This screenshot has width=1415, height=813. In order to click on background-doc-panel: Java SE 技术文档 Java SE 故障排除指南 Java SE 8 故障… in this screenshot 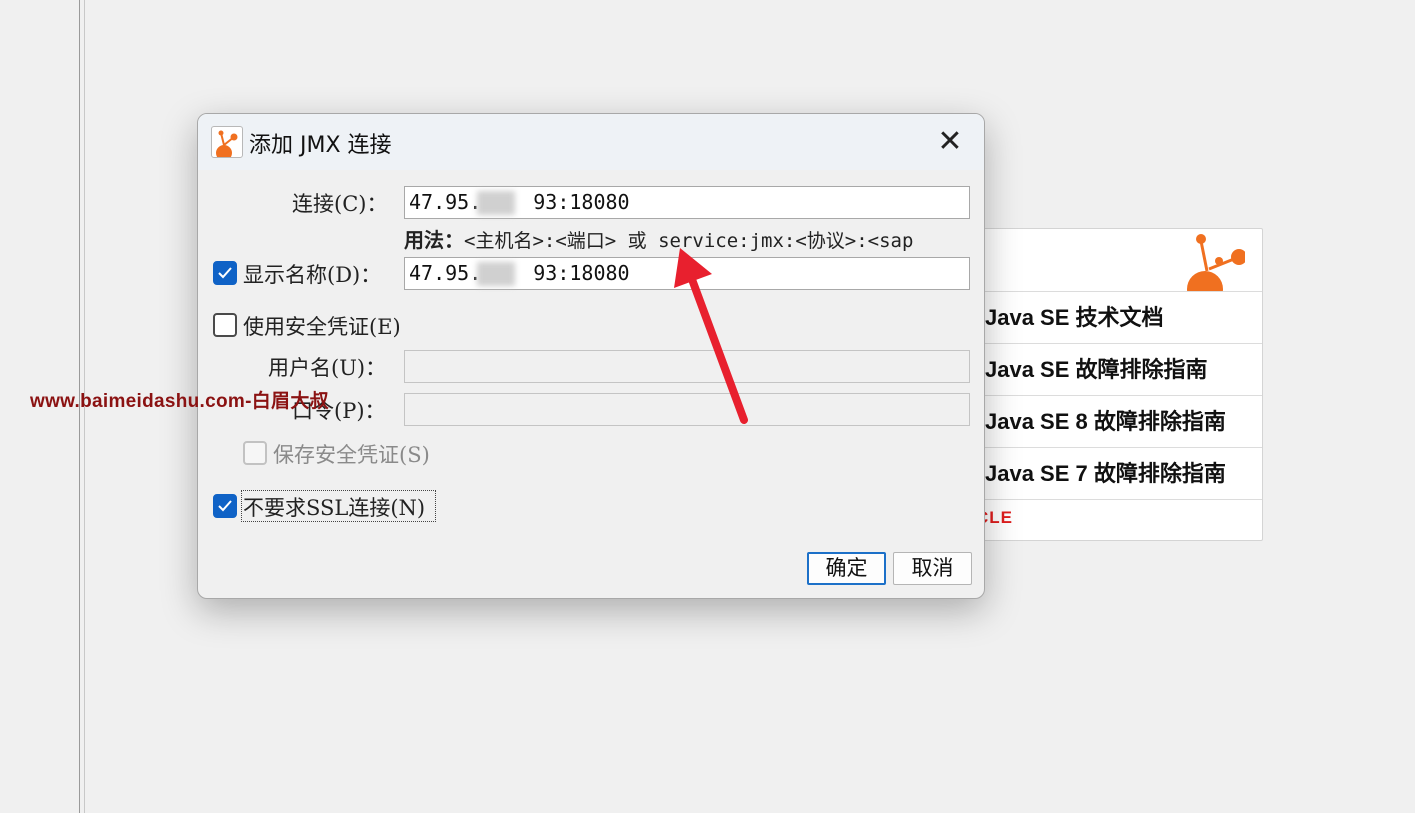, I will do `click(1101, 384)`.